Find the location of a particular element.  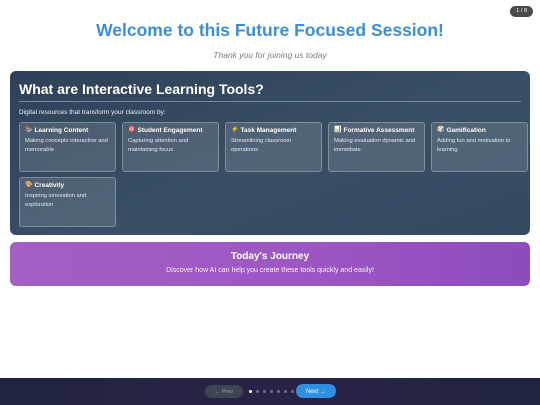

lightning-icon: ⚡ is located at coordinates (235, 130).